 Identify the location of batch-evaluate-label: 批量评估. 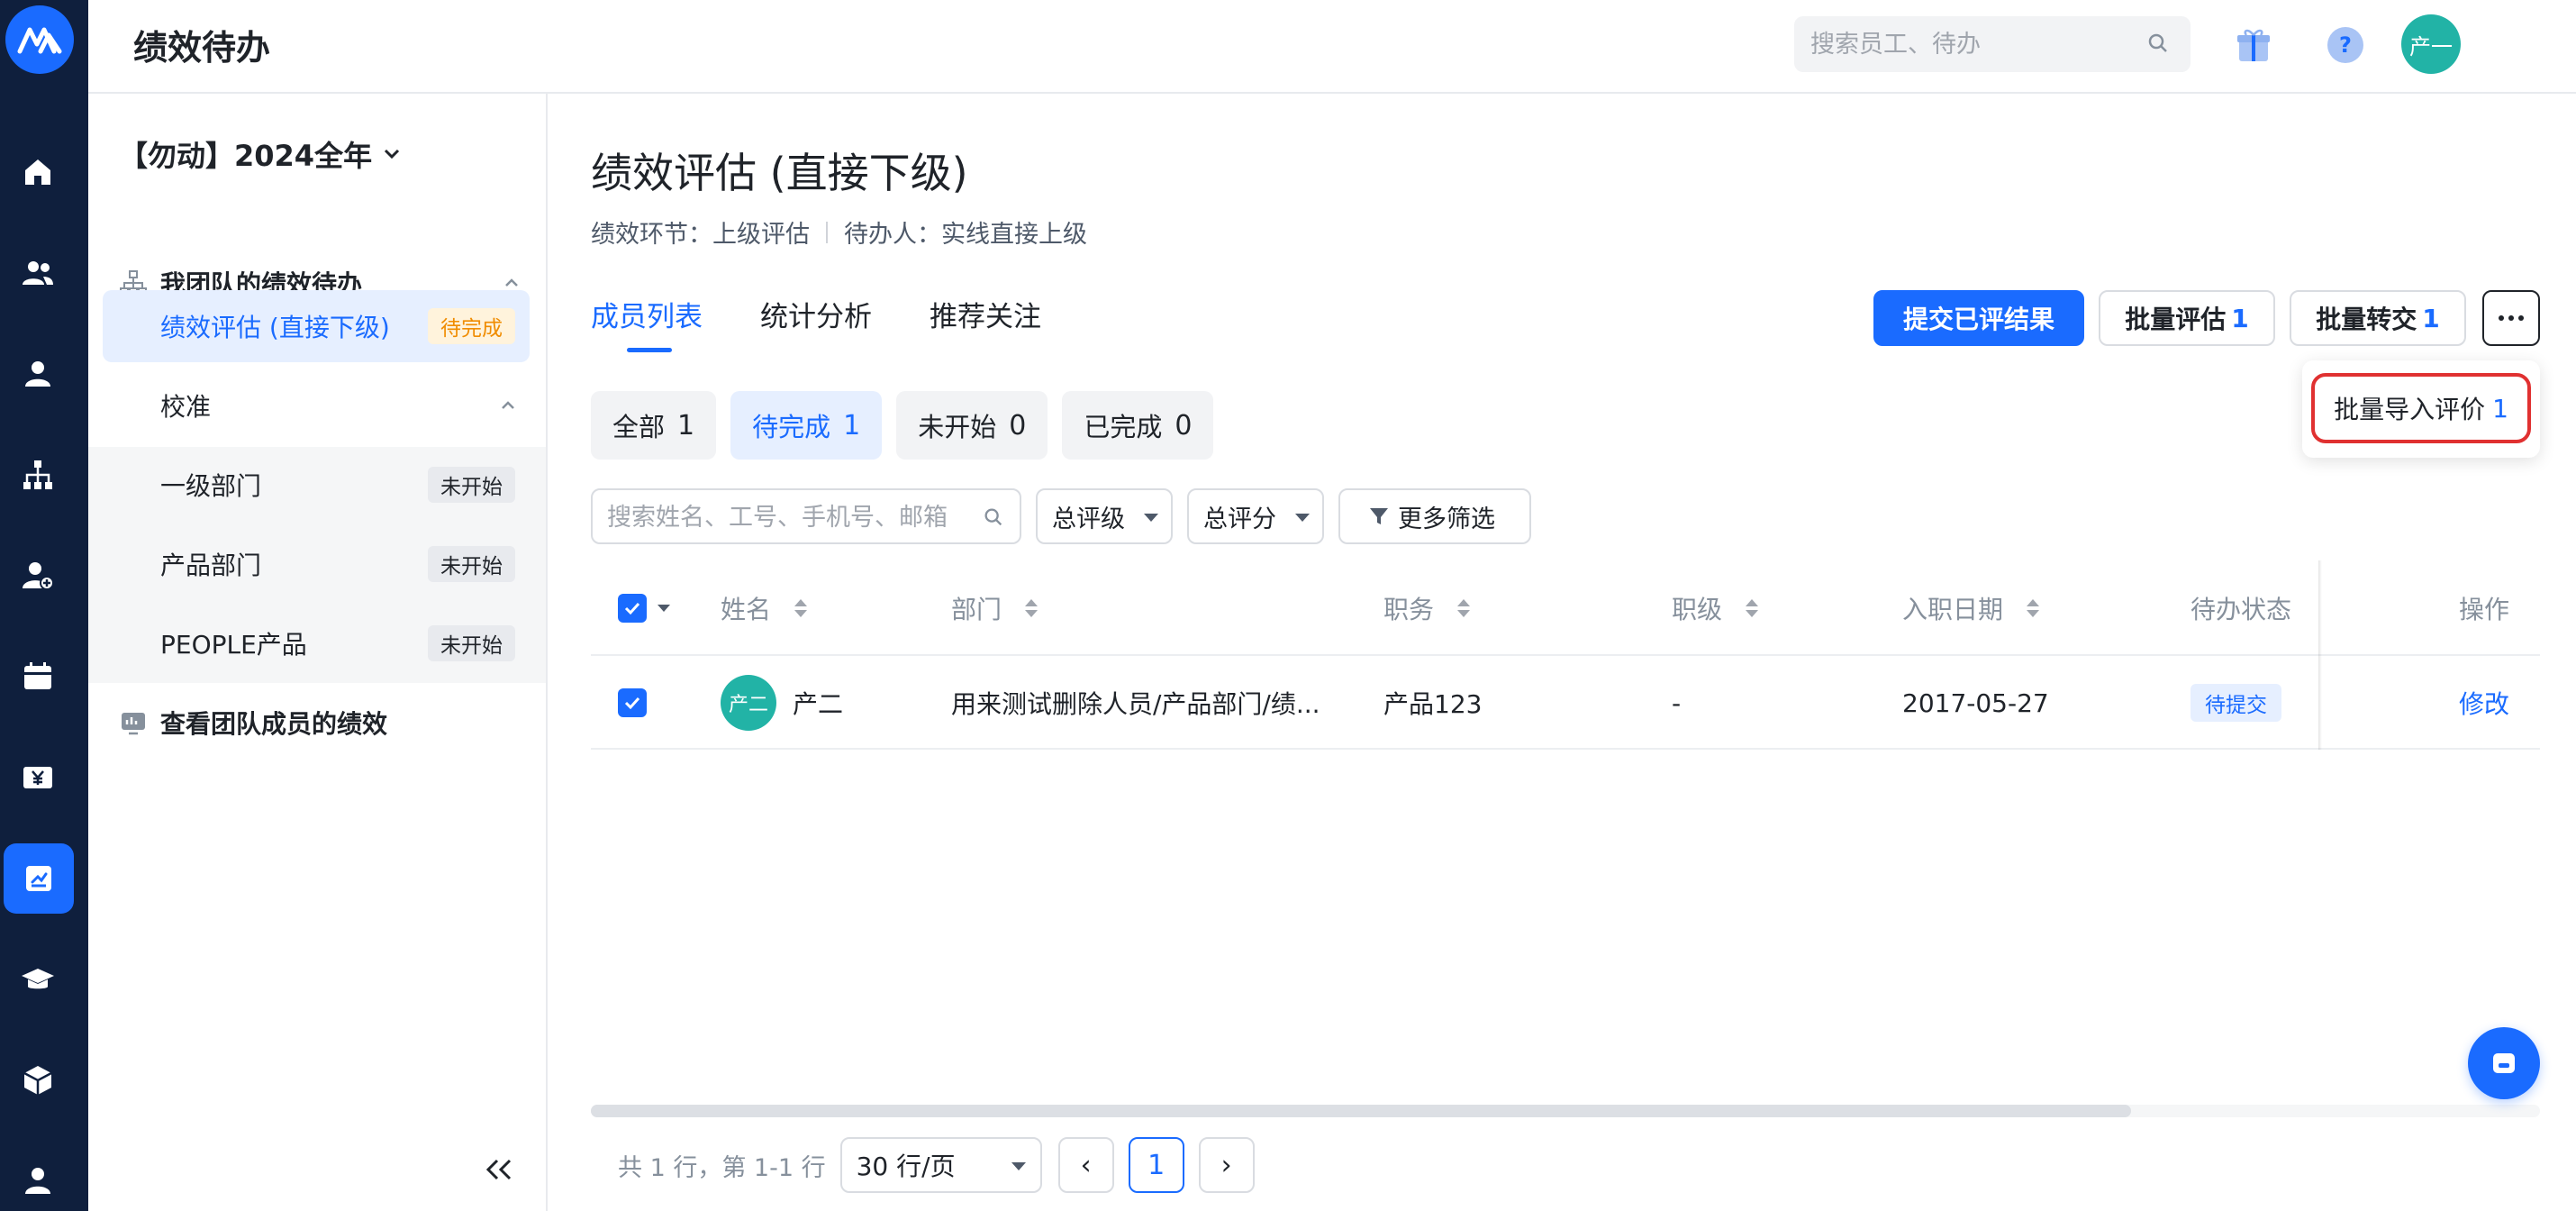
(2176, 319).